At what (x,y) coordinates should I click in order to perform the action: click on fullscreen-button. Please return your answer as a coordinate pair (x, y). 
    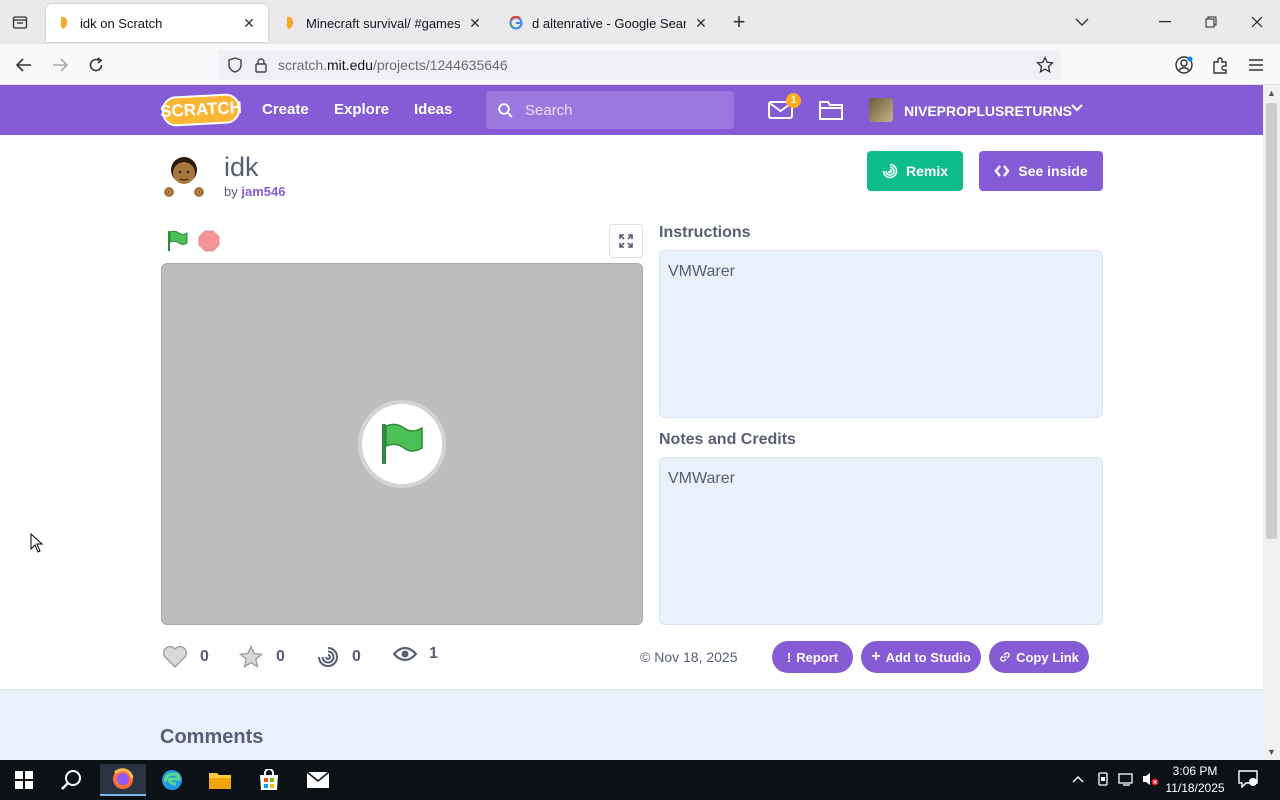
    Looking at the image, I should click on (626, 241).